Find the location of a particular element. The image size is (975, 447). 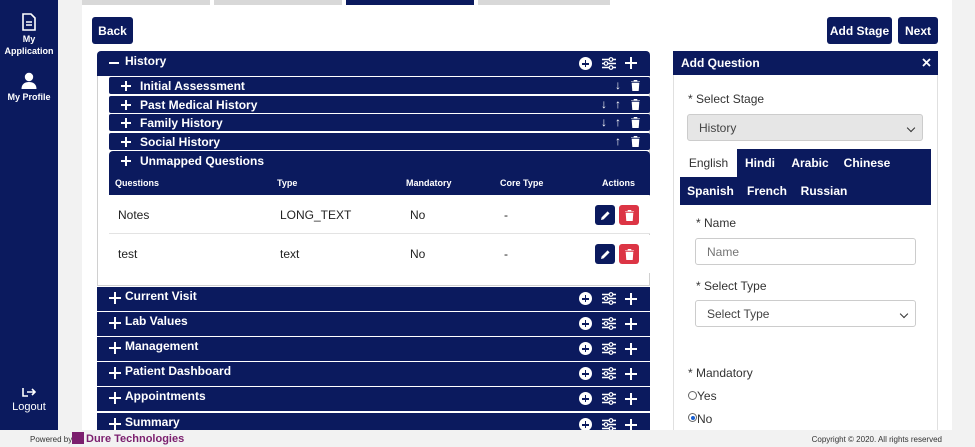

name-input is located at coordinates (805, 251).